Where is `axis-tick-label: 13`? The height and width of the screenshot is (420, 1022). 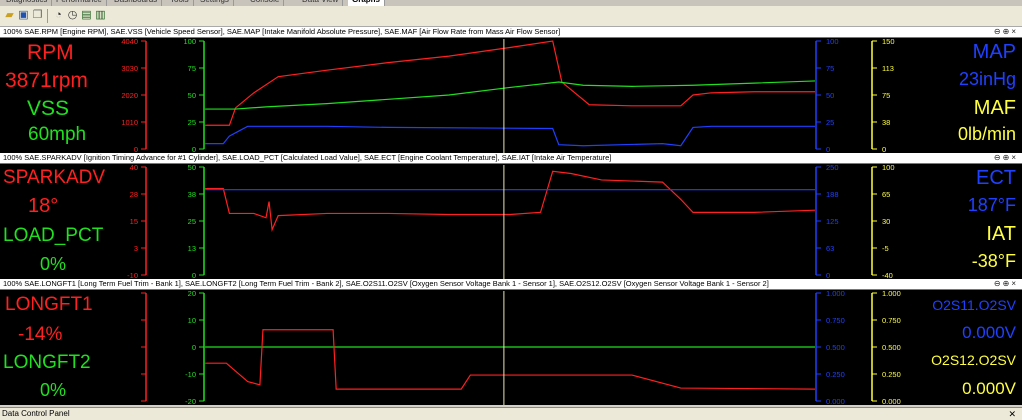
axis-tick-label: 13 is located at coordinates (192, 248).